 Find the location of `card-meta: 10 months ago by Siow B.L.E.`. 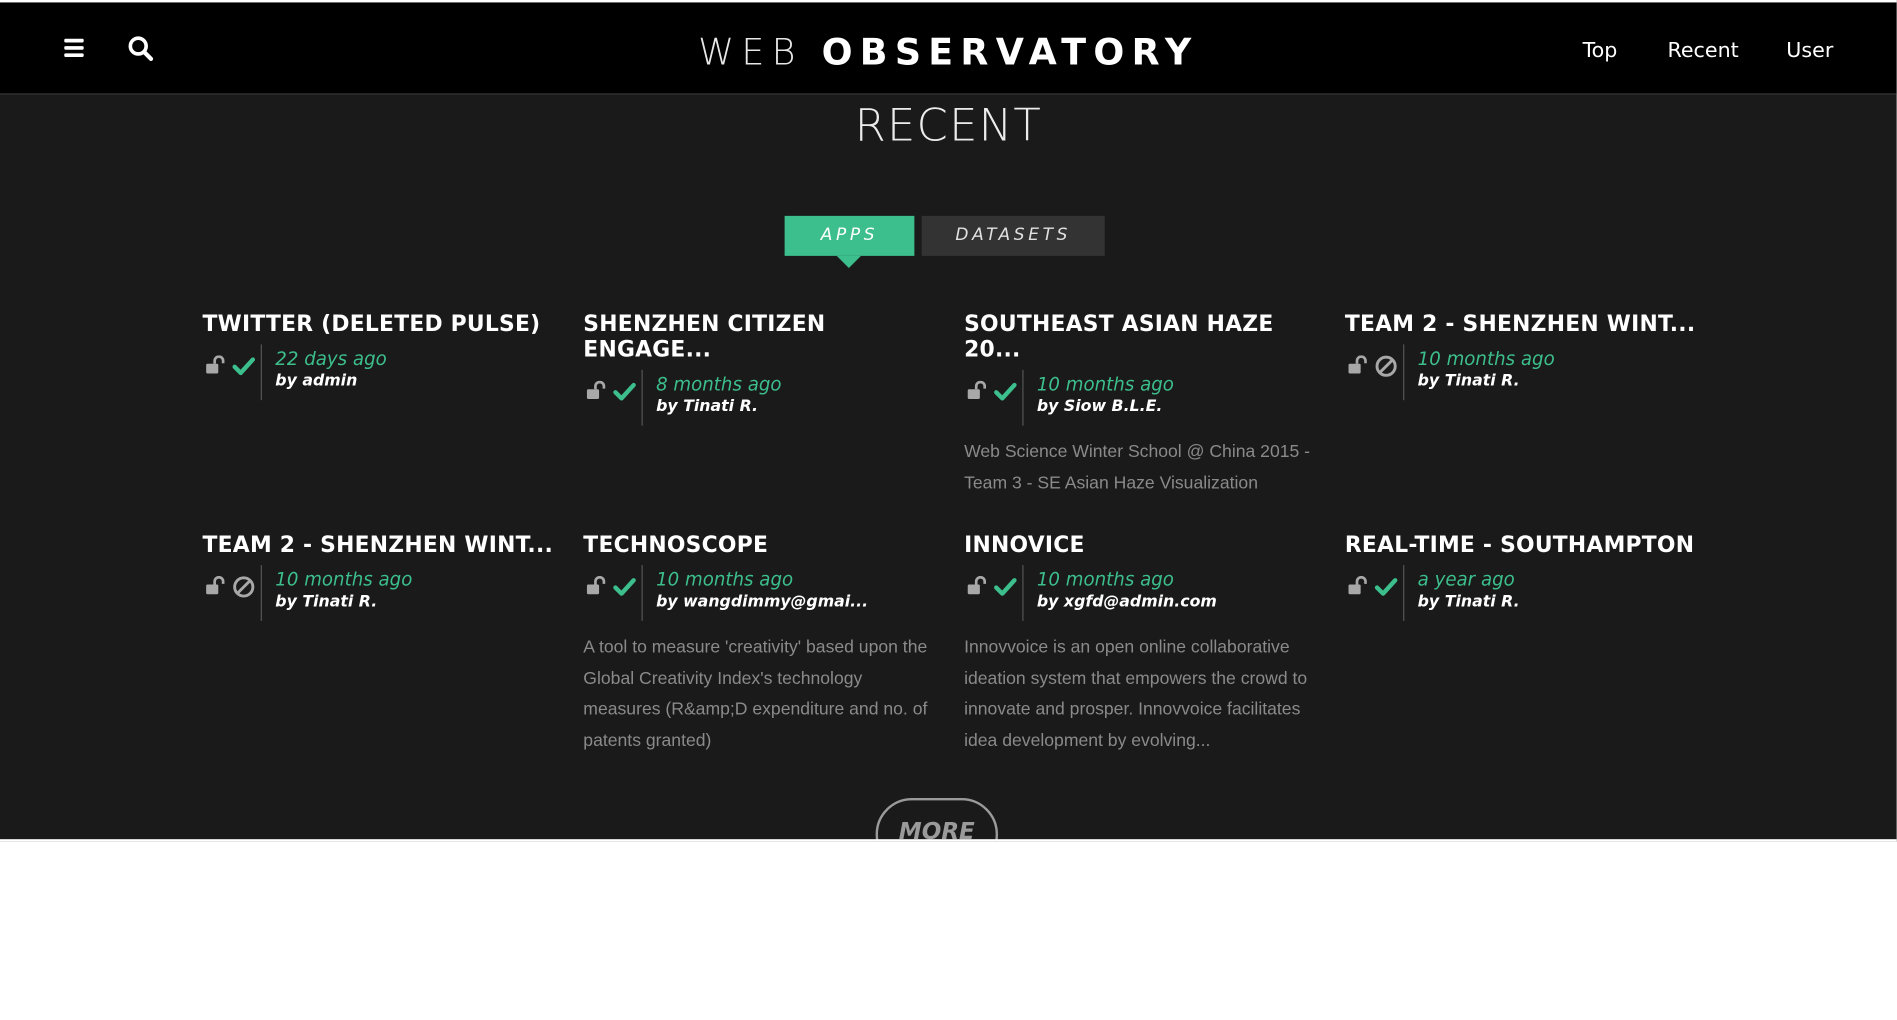

card-meta: 10 months ago by Siow B.L.E. is located at coordinates (1140, 398).